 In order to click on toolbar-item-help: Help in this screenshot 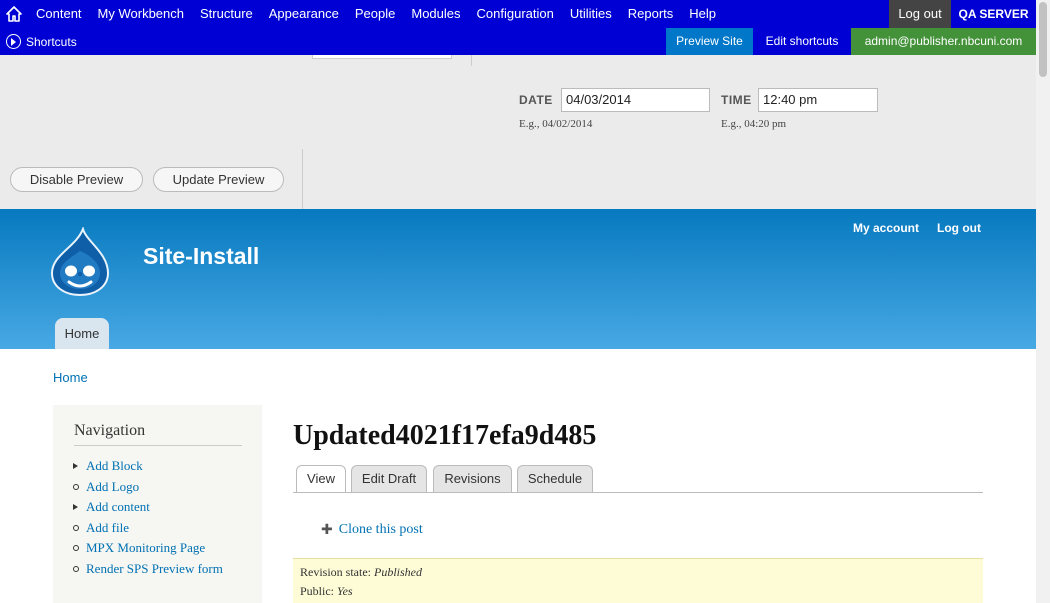, I will do `click(702, 14)`.